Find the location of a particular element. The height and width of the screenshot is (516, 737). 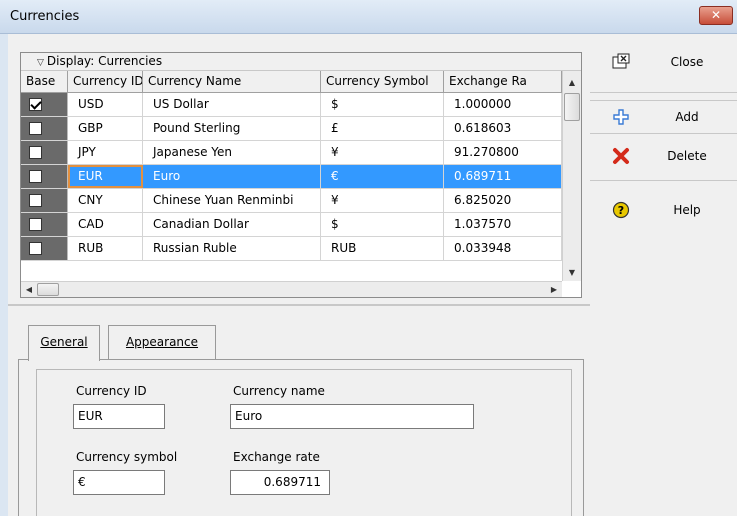

column-header-exchange-rate: Exchange Ra is located at coordinates (503, 81).